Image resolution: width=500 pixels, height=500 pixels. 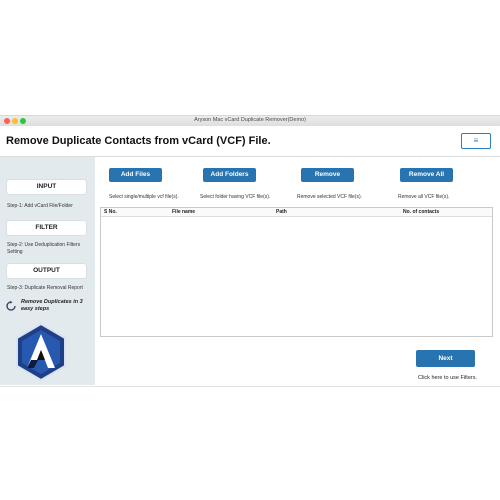 I want to click on column-path: Path, so click(x=281, y=212).